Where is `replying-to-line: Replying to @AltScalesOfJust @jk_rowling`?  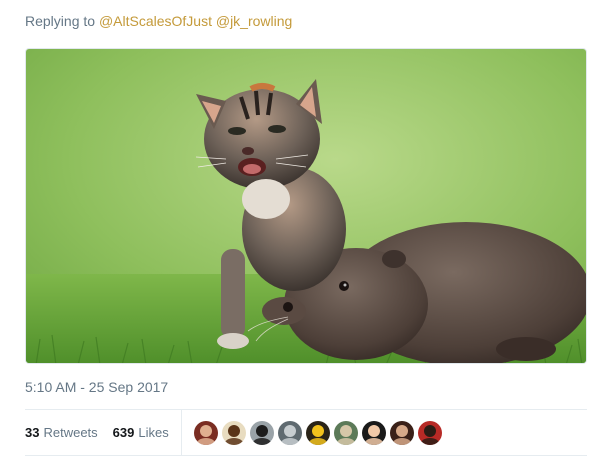 replying-to-line: Replying to @AltScalesOfJust @jk_rowling is located at coordinates (158, 21).